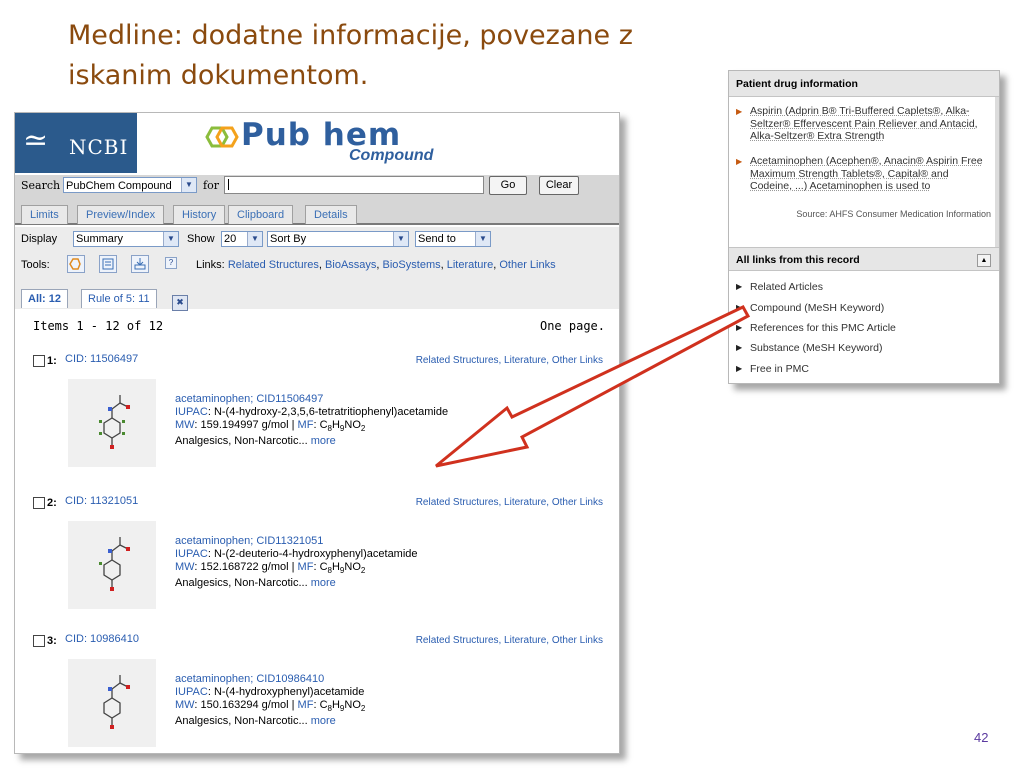 This screenshot has width=1024, height=768. What do you see at coordinates (36, 140) in the screenshot?
I see `ncbi-helix-icon: ≃` at bounding box center [36, 140].